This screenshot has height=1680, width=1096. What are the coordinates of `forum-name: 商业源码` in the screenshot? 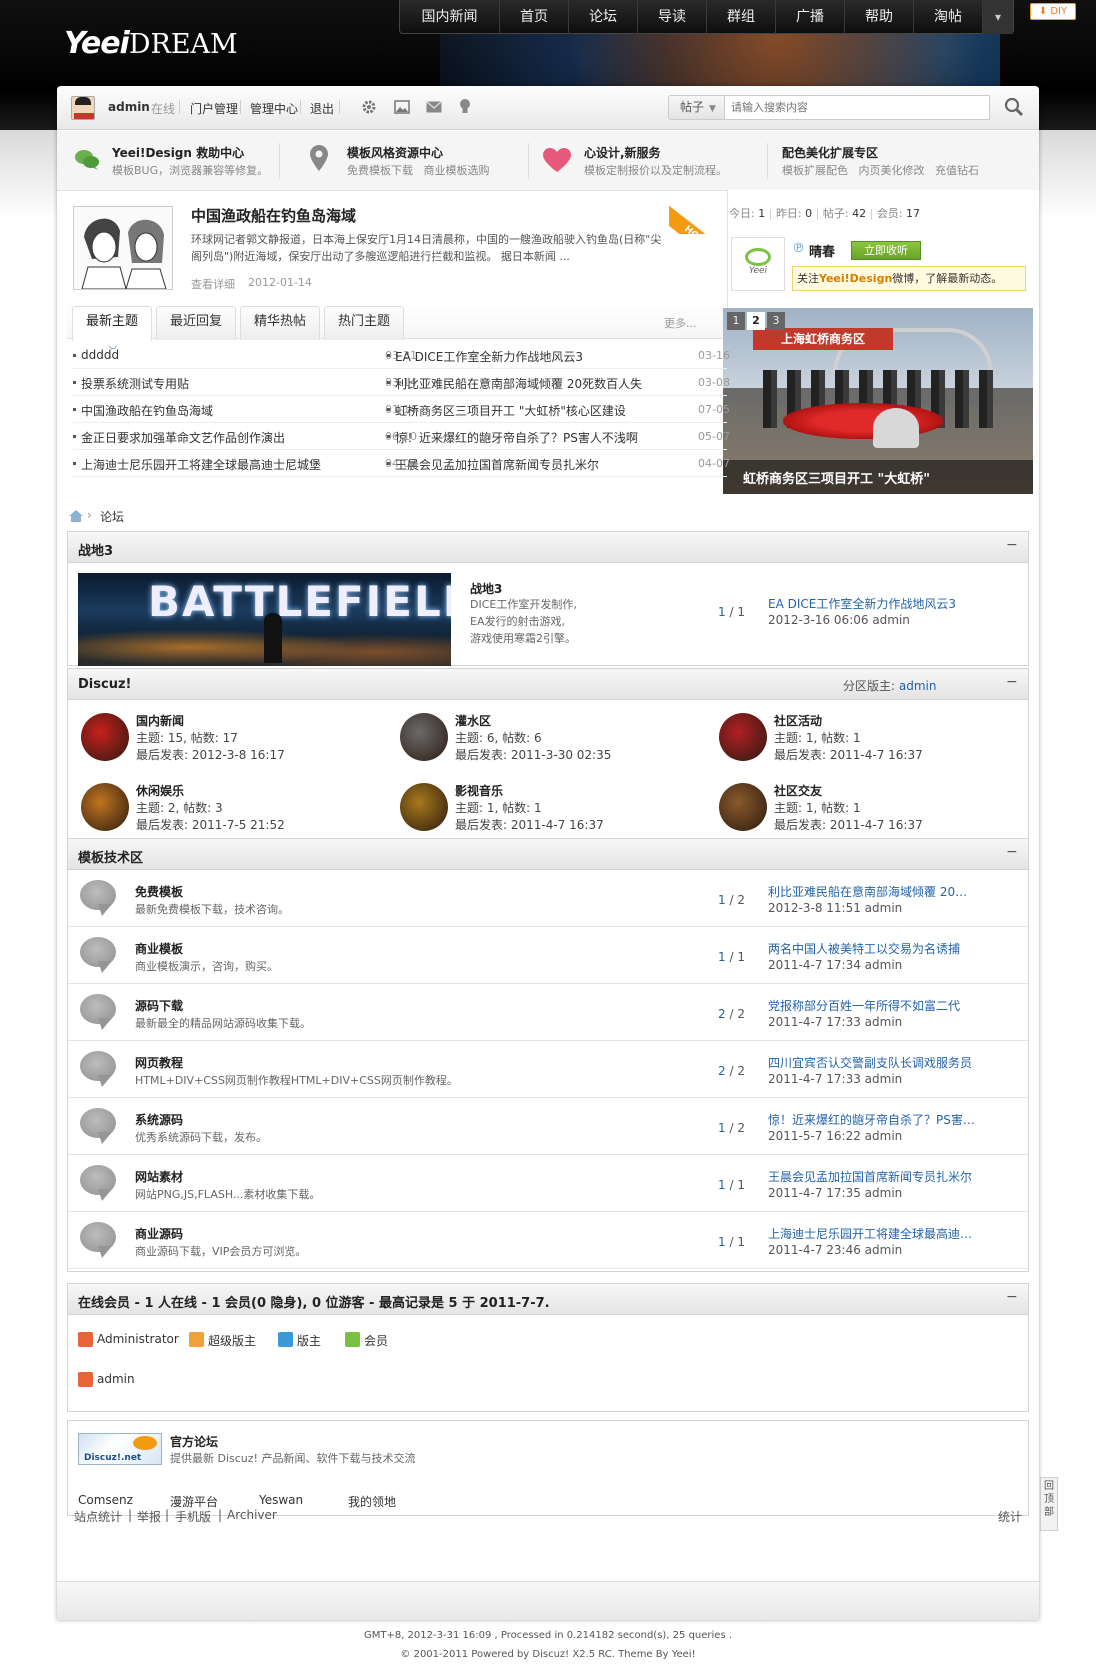 It's located at (159, 1233).